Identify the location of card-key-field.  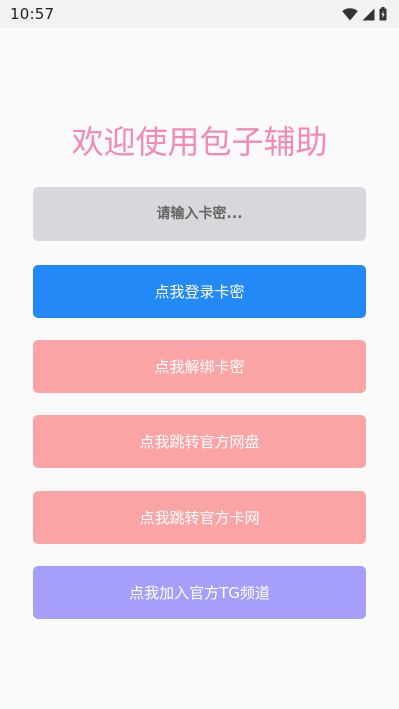
(199, 214).